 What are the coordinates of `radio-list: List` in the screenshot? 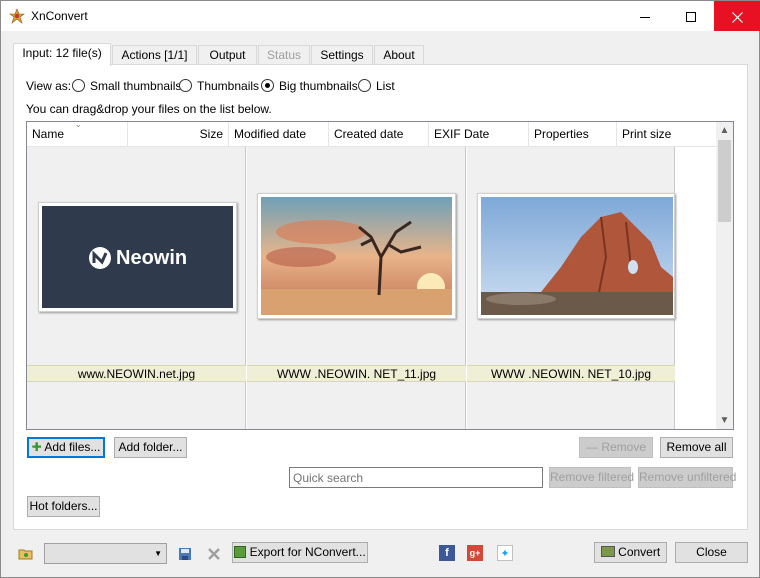 It's located at (376, 86).